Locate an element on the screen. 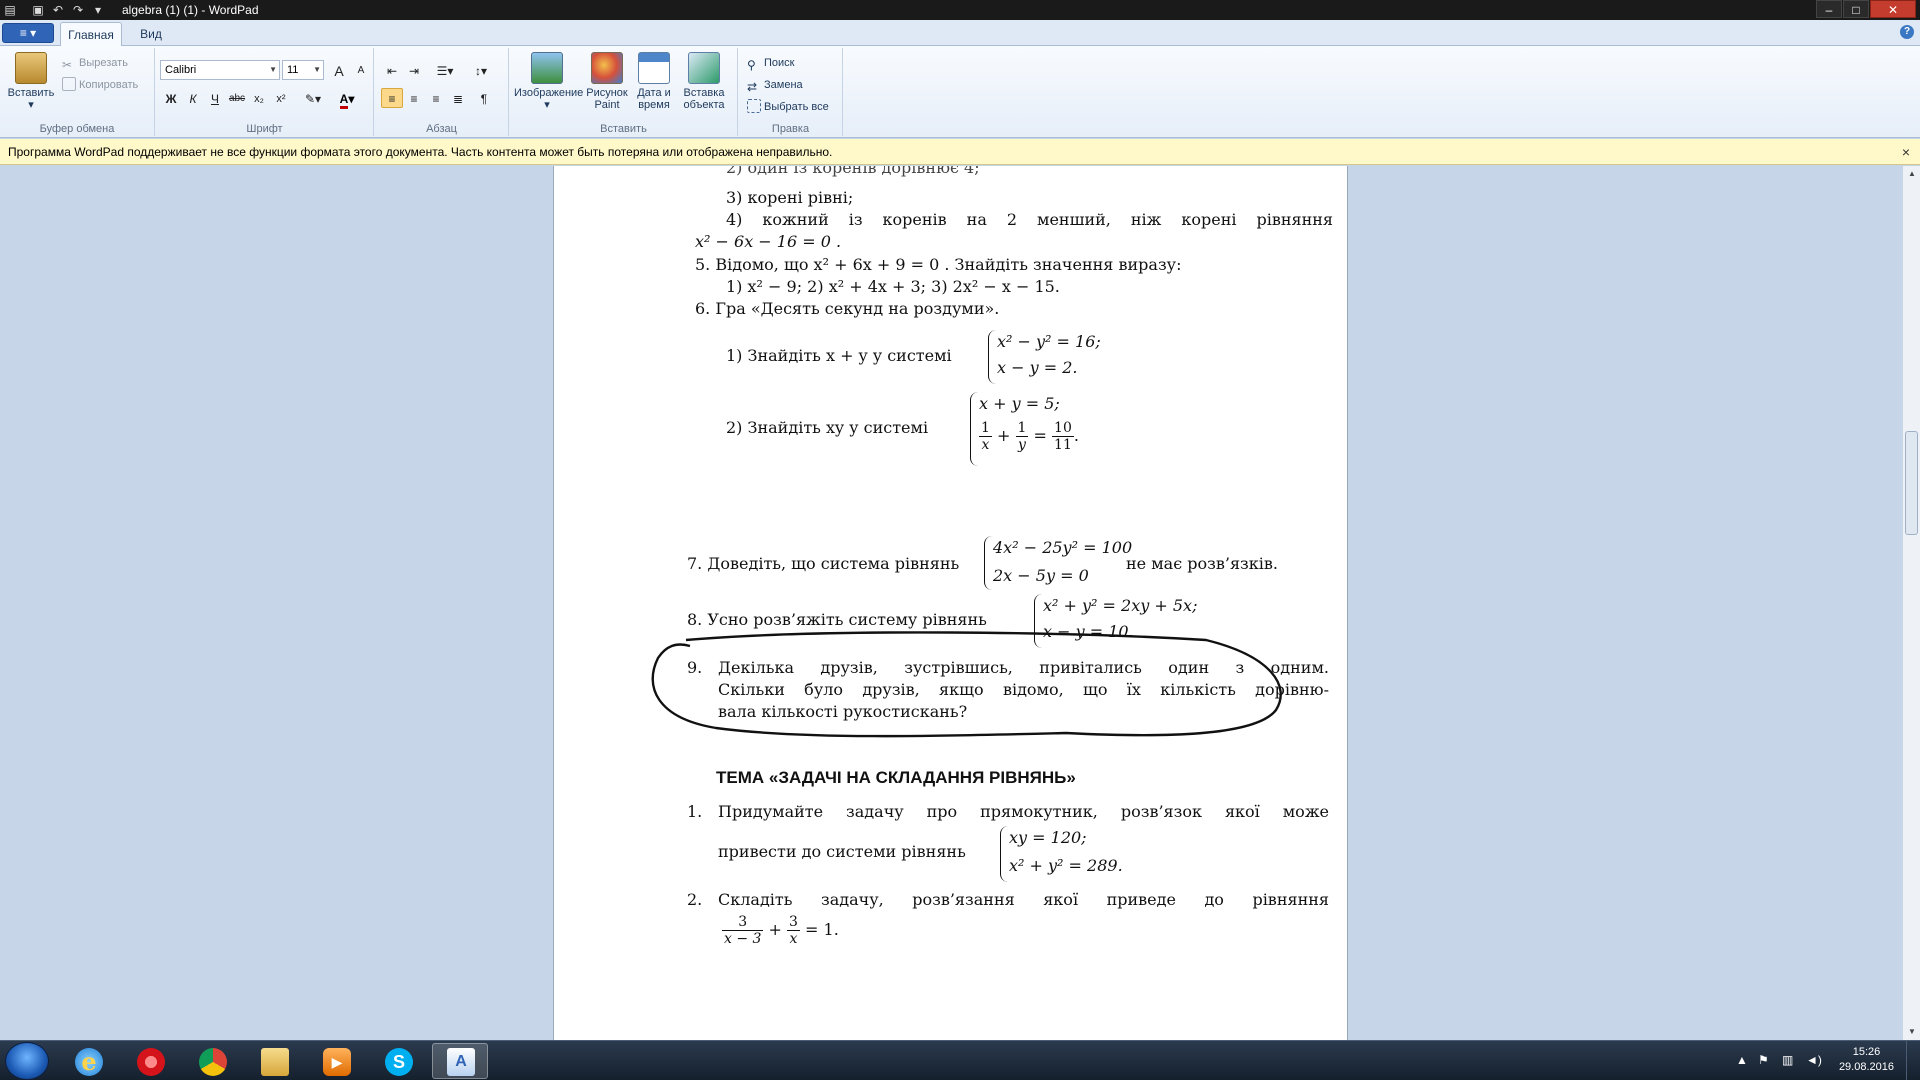  superscript-button: x² is located at coordinates (281, 98).